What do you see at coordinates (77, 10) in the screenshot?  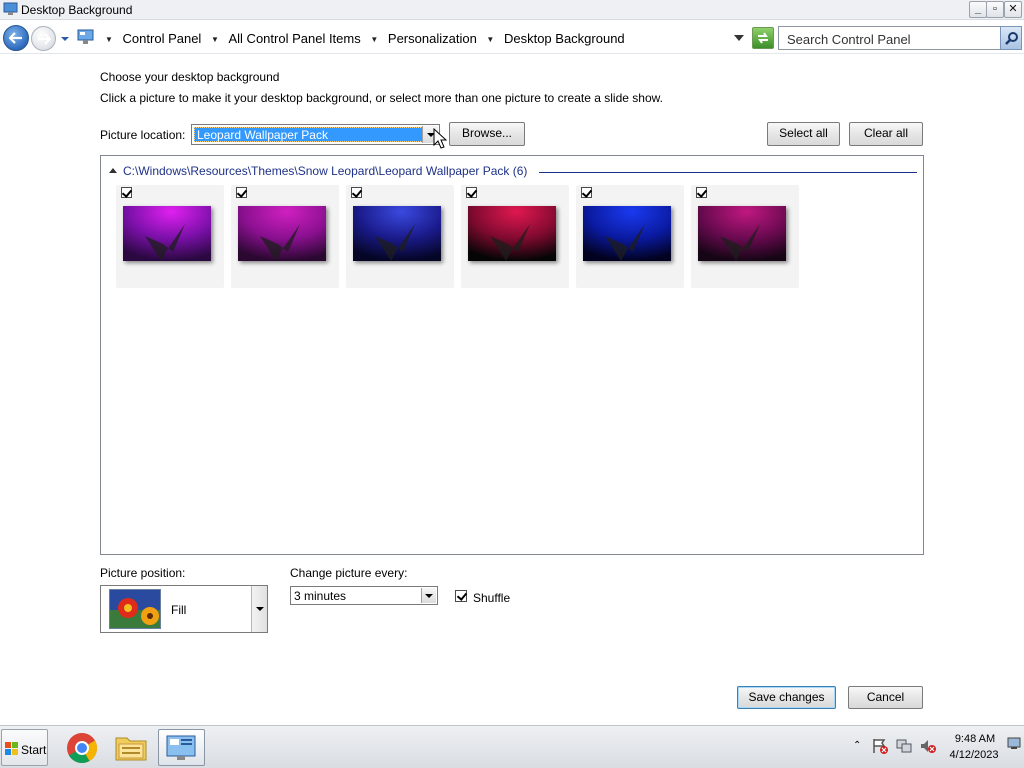 I see `window-title: Desktop Background` at bounding box center [77, 10].